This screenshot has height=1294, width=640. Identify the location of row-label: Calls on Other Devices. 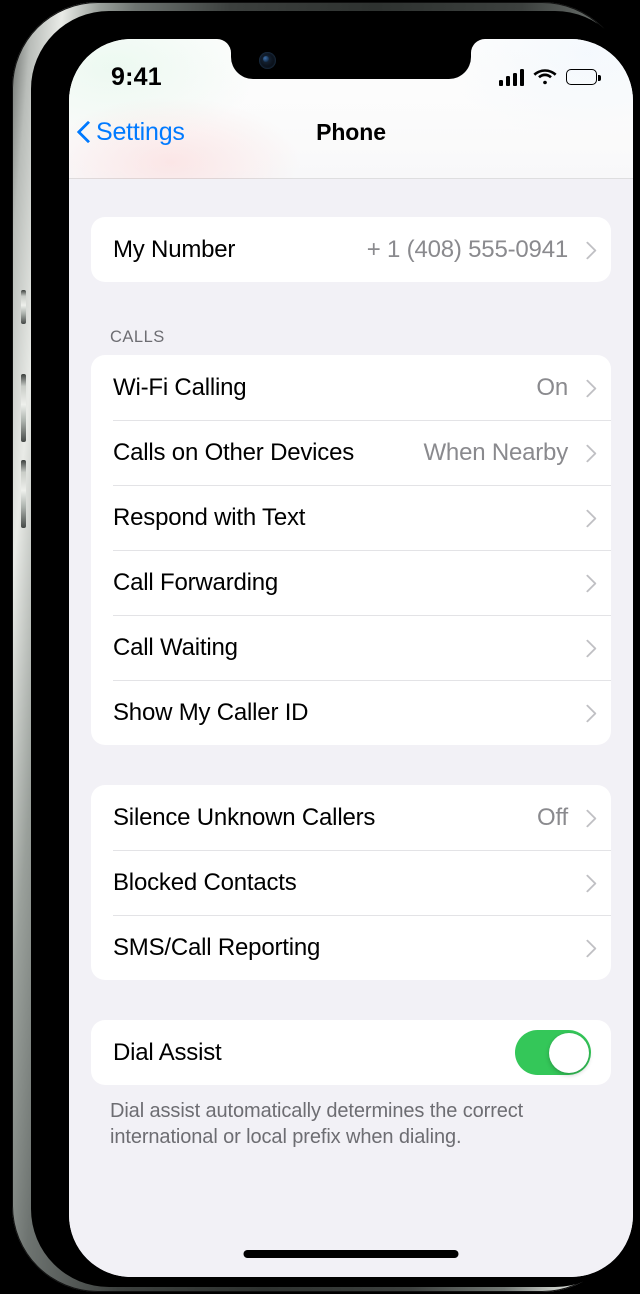
(234, 452).